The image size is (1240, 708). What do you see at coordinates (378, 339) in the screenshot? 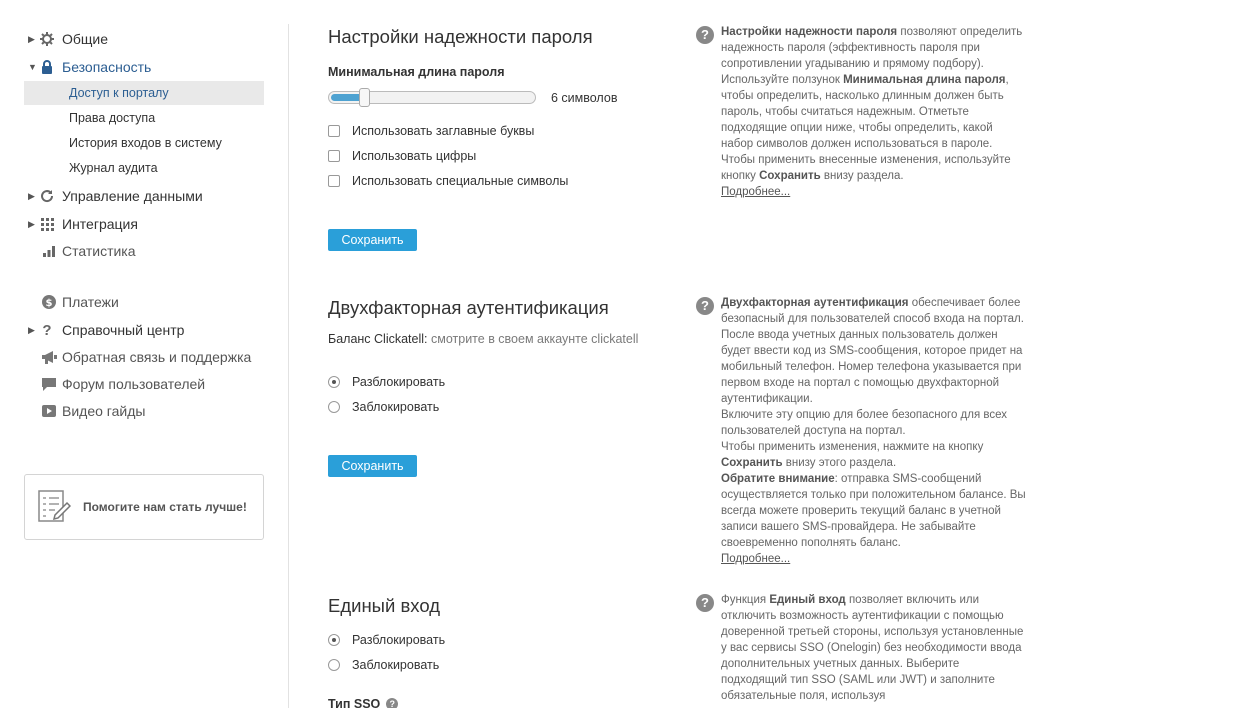
I see `balance-label: Баланс Clickatell:` at bounding box center [378, 339].